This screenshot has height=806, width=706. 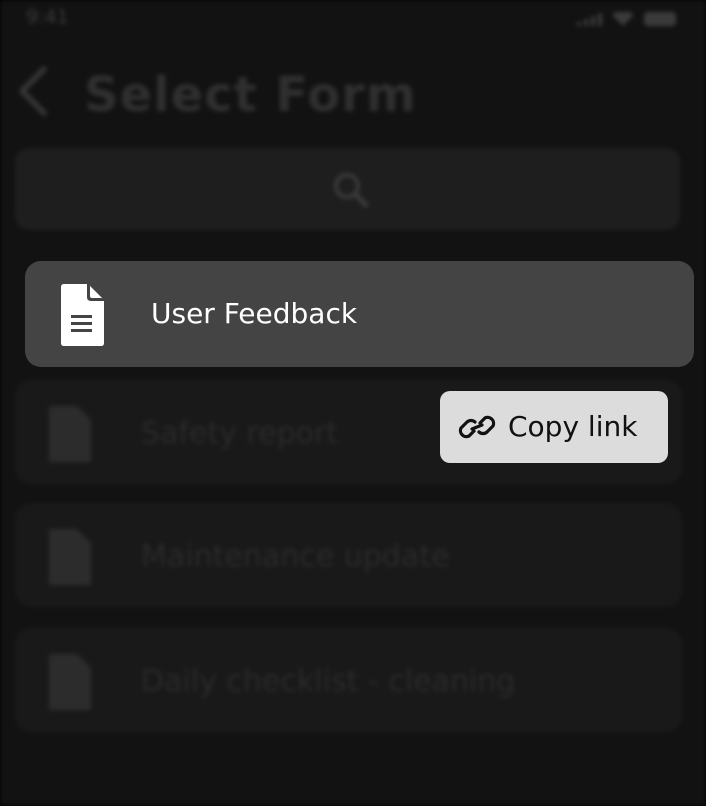 What do you see at coordinates (351, 190) in the screenshot?
I see `search-icon` at bounding box center [351, 190].